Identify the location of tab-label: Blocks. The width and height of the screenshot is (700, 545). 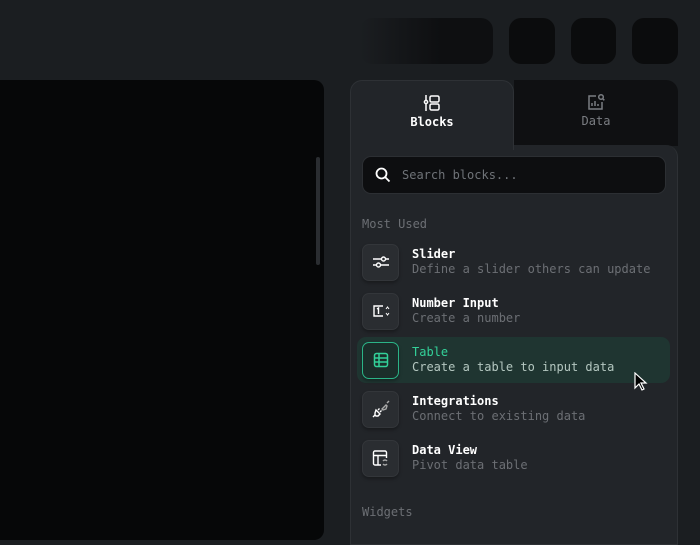
(432, 122).